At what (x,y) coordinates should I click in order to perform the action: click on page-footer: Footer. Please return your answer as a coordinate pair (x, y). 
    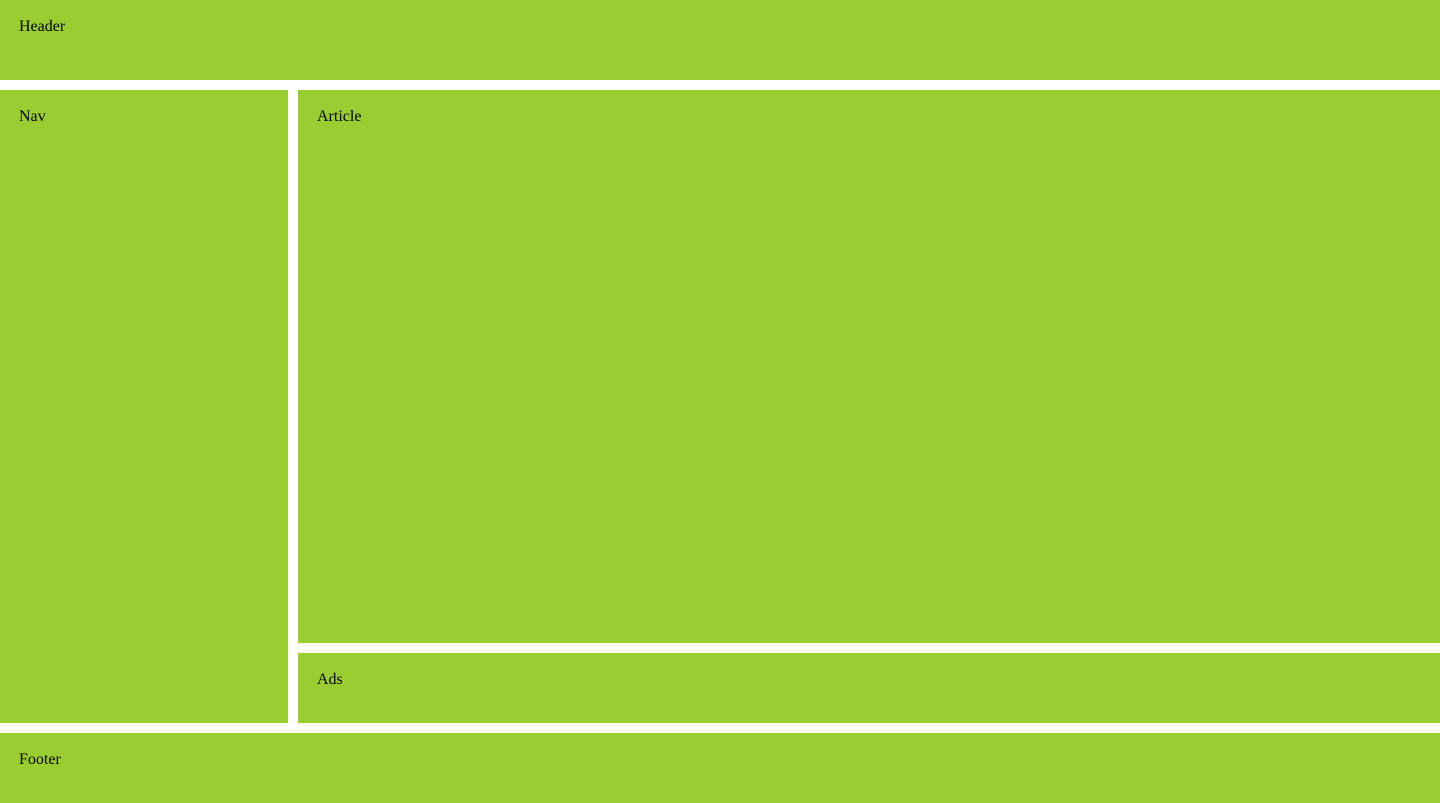
    Looking at the image, I should click on (720, 768).